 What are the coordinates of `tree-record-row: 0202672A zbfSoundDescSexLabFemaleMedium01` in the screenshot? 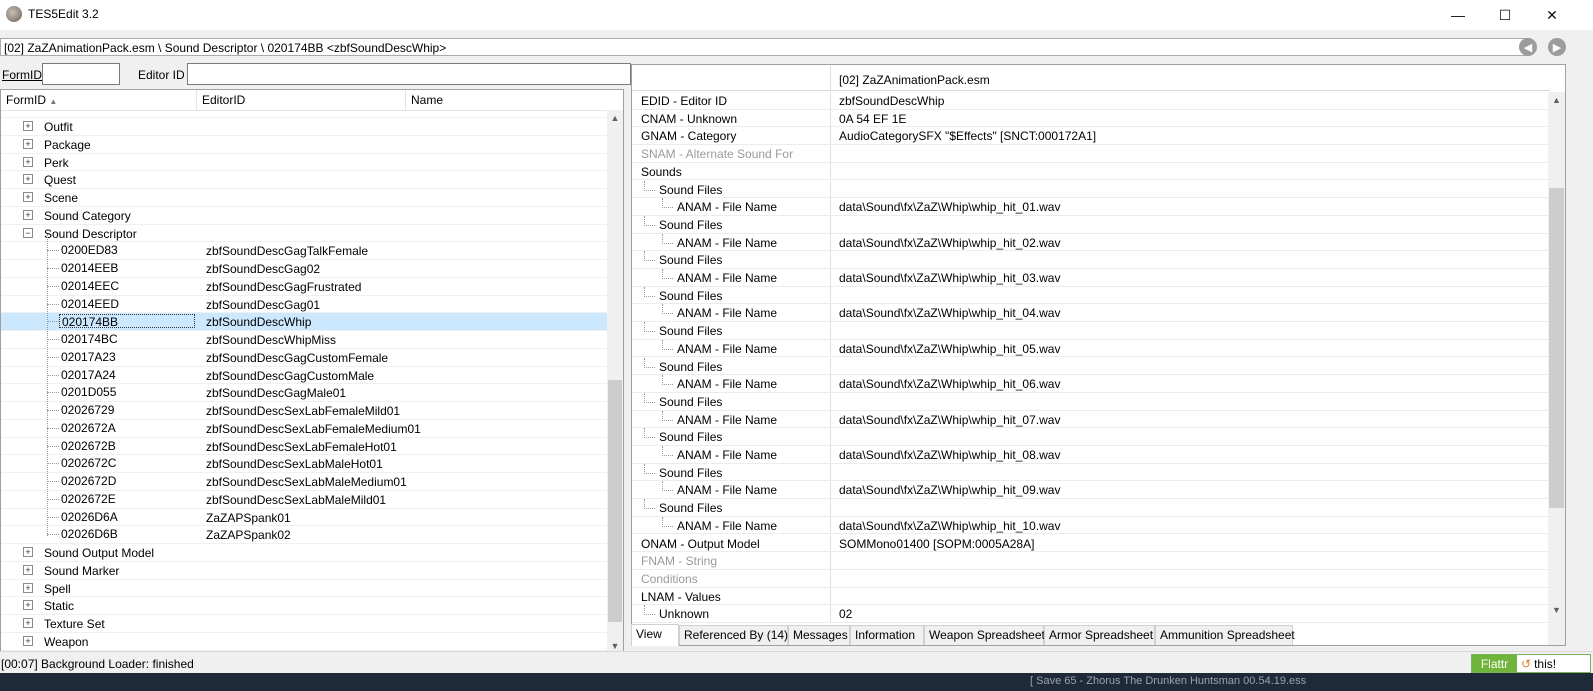 It's located at (305, 429).